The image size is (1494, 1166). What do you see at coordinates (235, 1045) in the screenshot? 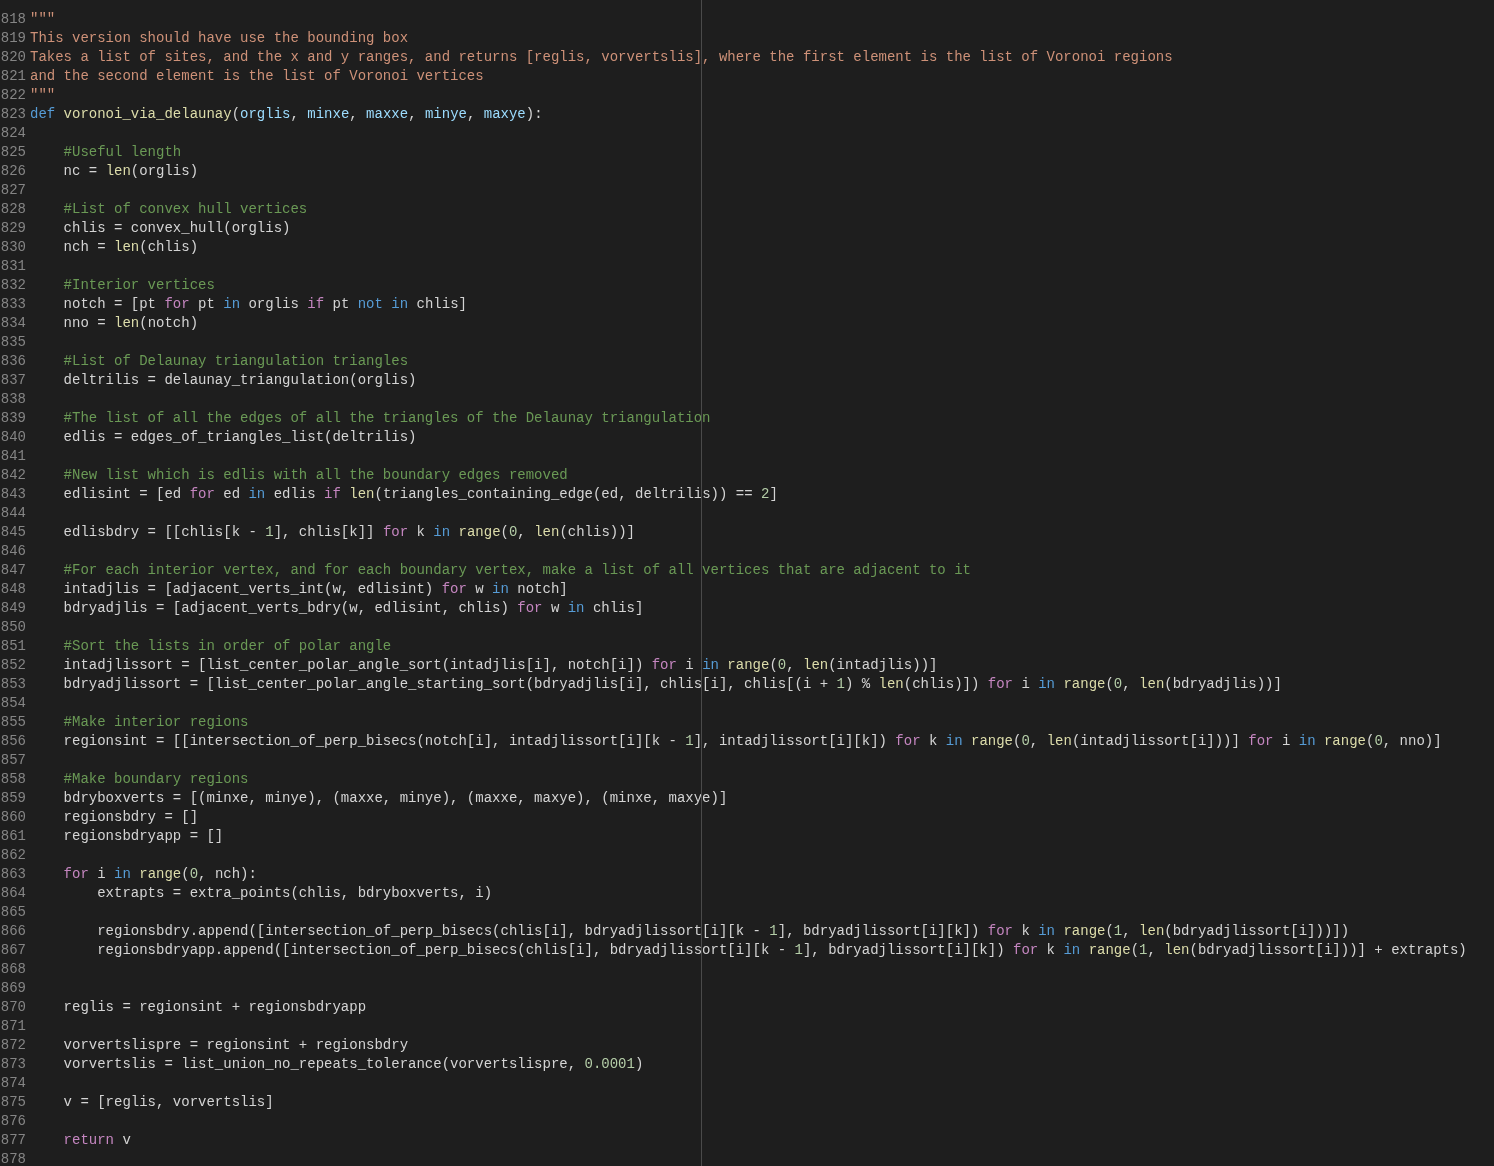
I see `code-line: vorvertslispre = regionsint + regionsbdry` at bounding box center [235, 1045].